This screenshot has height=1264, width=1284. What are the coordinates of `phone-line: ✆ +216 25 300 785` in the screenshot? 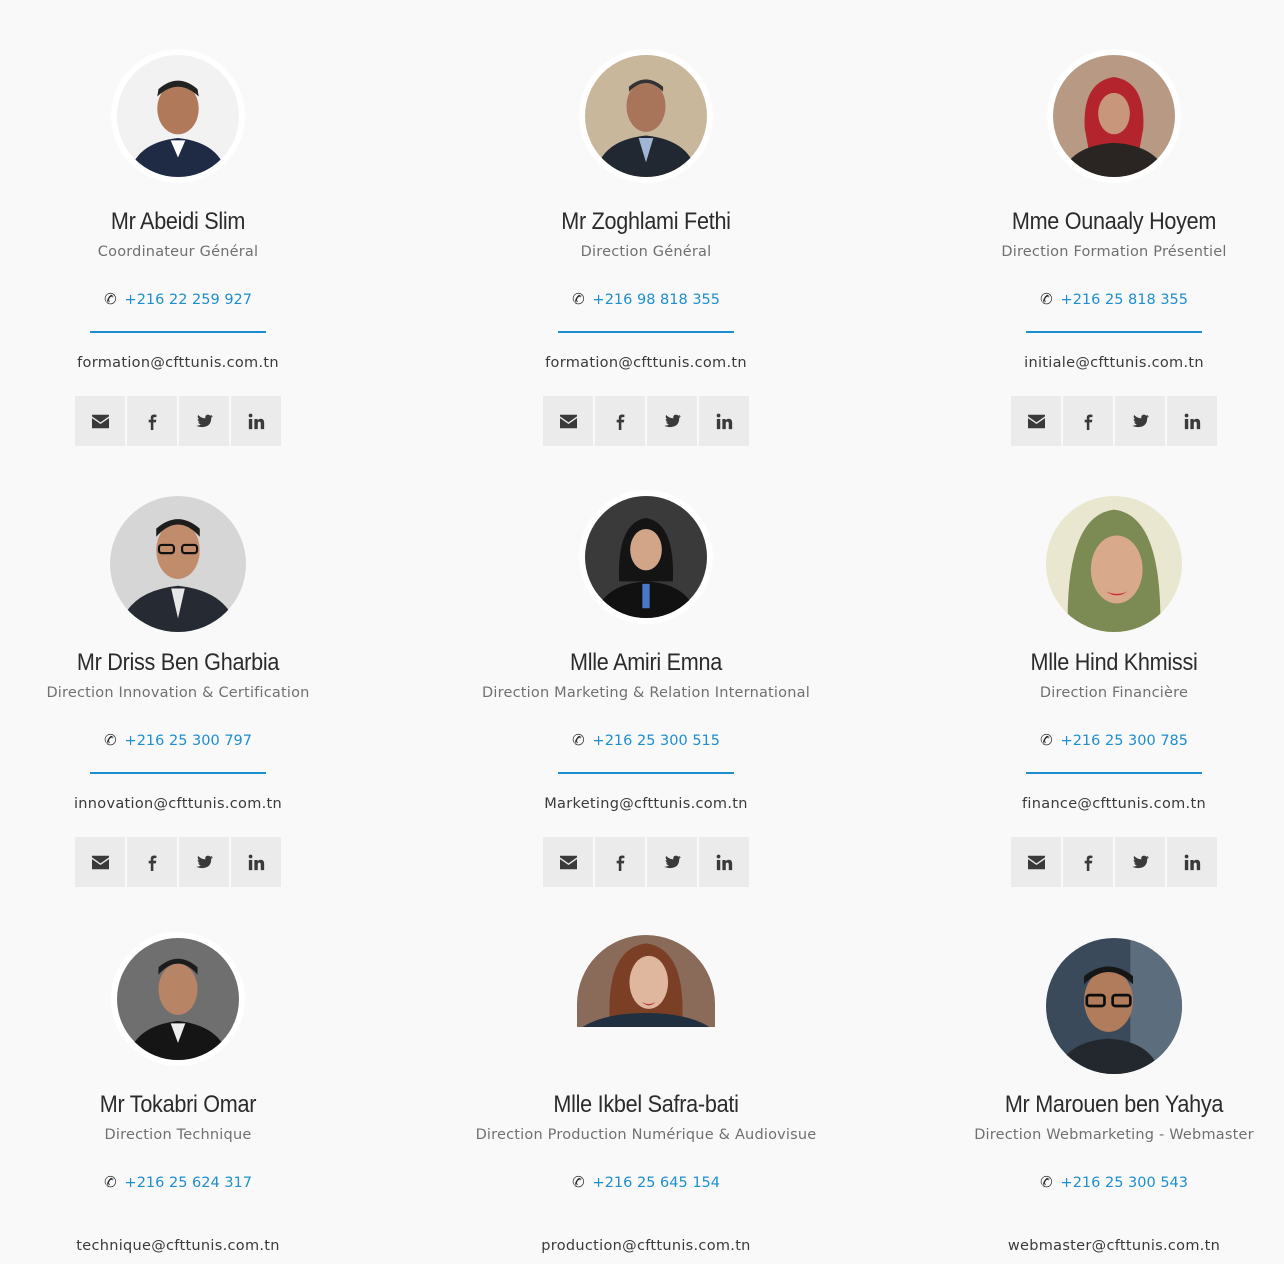 It's located at (1094, 740).